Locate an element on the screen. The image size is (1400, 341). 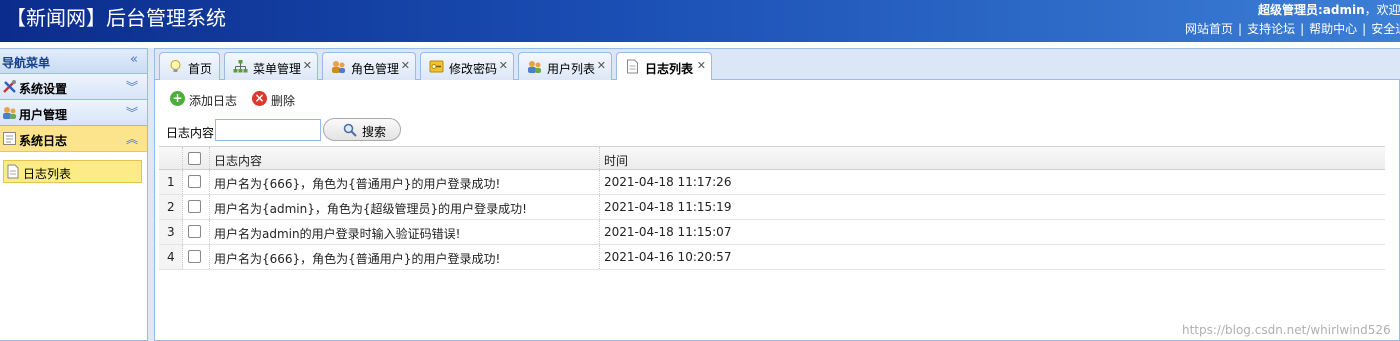
search-icon is located at coordinates (350, 130).